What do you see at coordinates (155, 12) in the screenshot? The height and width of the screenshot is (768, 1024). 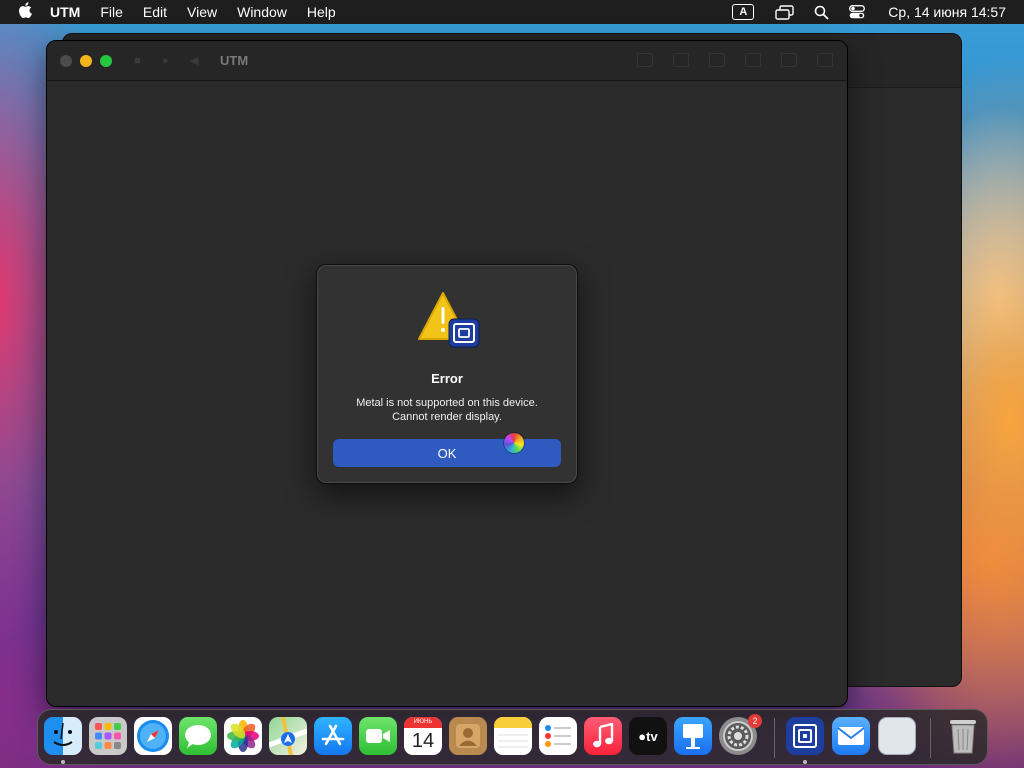 I see `menu-edit: Edit` at bounding box center [155, 12].